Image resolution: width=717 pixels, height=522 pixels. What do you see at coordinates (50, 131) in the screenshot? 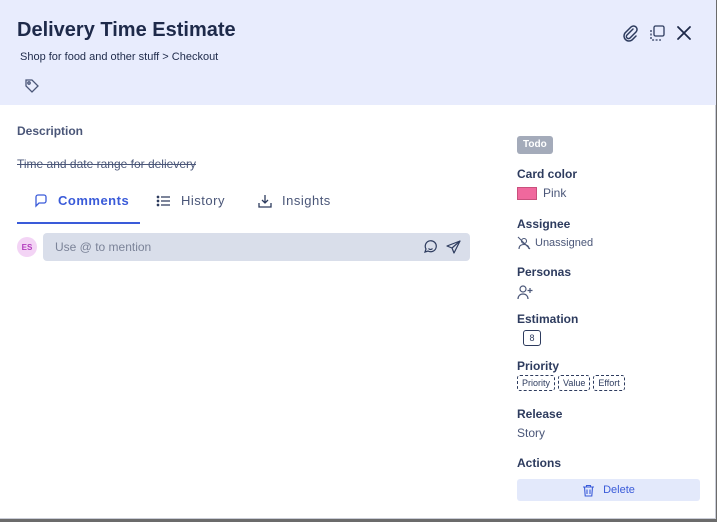
I see `description-label: Description` at bounding box center [50, 131].